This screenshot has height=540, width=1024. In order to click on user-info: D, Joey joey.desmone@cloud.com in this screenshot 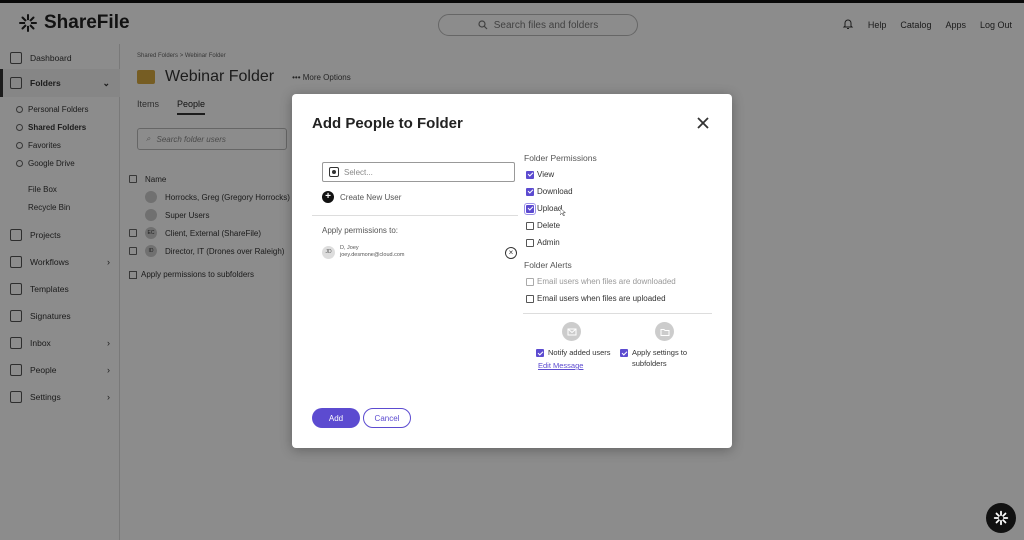, I will do `click(372, 252)`.